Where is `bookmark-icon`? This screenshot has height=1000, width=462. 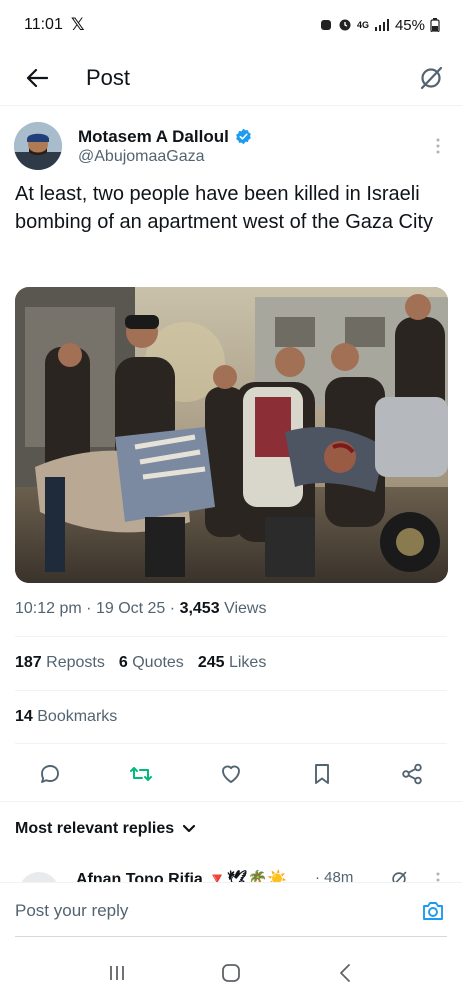 bookmark-icon is located at coordinates (321, 774).